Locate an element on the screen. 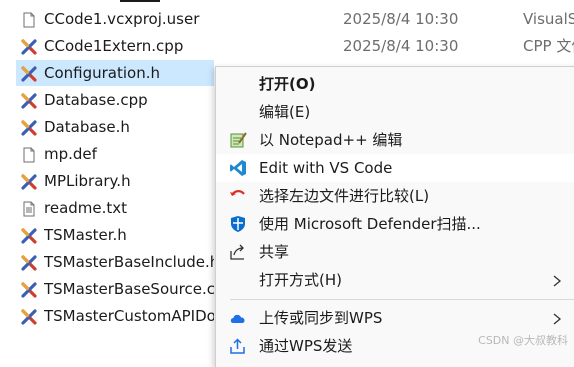  file-name-cell: CCode1Extern.cpp is located at coordinates (115, 46).